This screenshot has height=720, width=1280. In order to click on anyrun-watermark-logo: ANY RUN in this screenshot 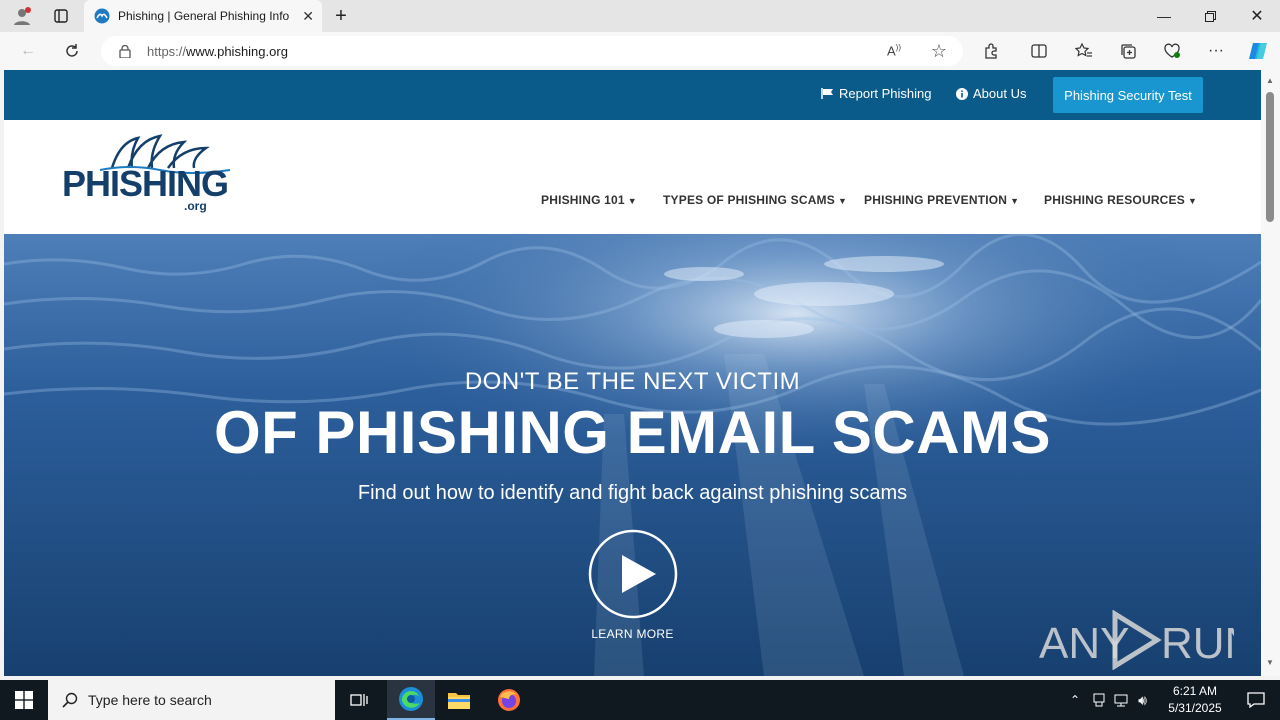, I will do `click(1136, 640)`.